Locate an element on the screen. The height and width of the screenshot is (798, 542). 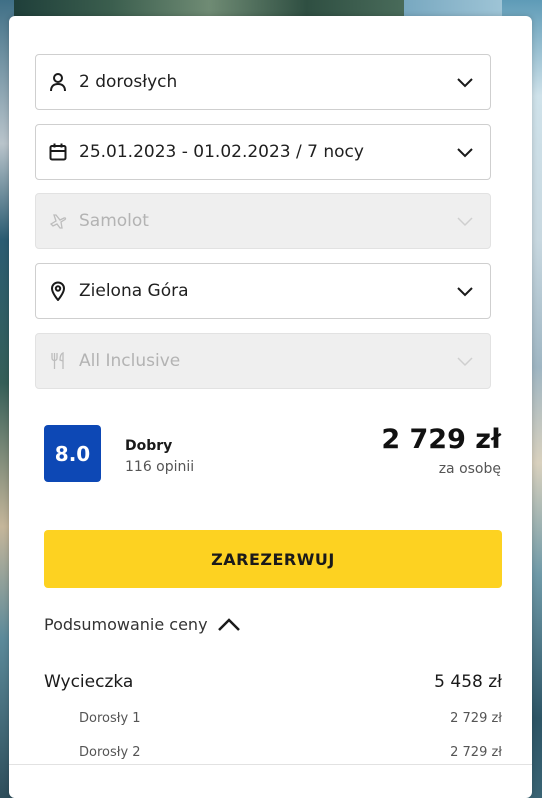
price-summary-toggle: Podsumowanie ceny is located at coordinates (143, 624).